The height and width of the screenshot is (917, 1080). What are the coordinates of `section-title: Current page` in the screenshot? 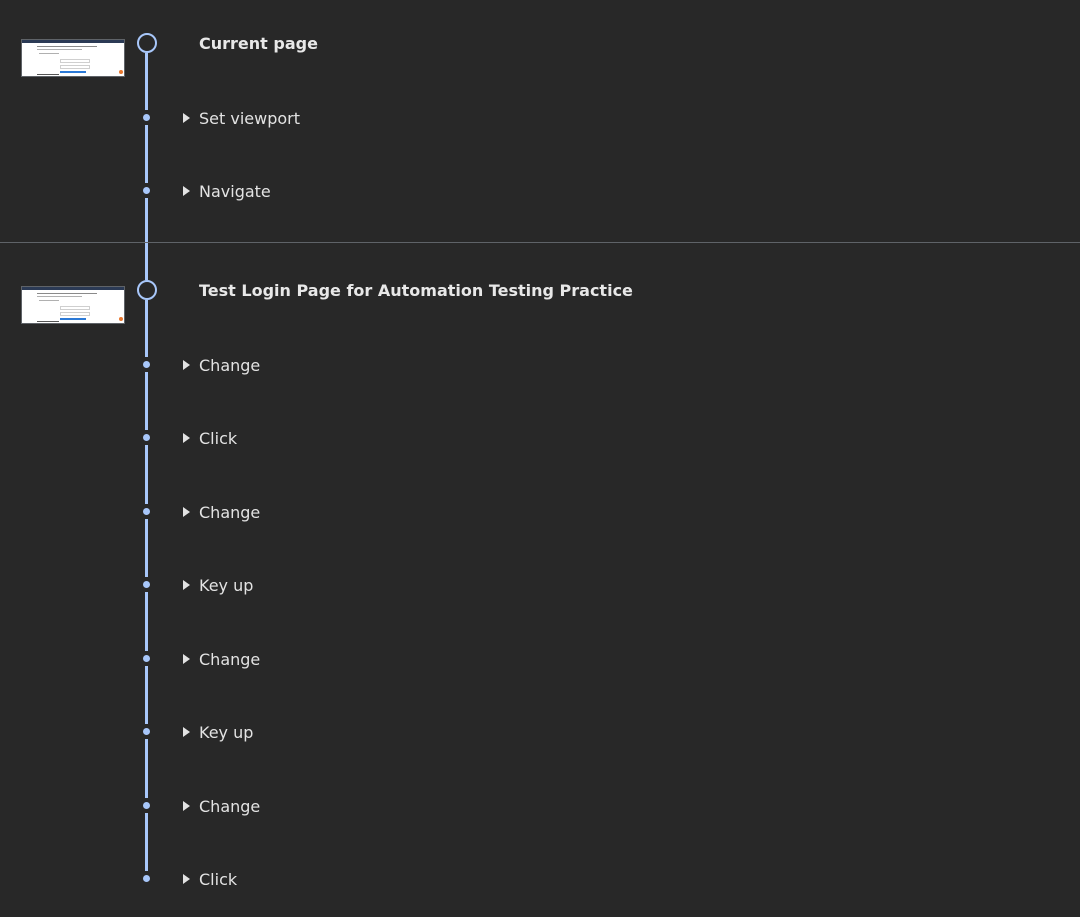 It's located at (258, 43).